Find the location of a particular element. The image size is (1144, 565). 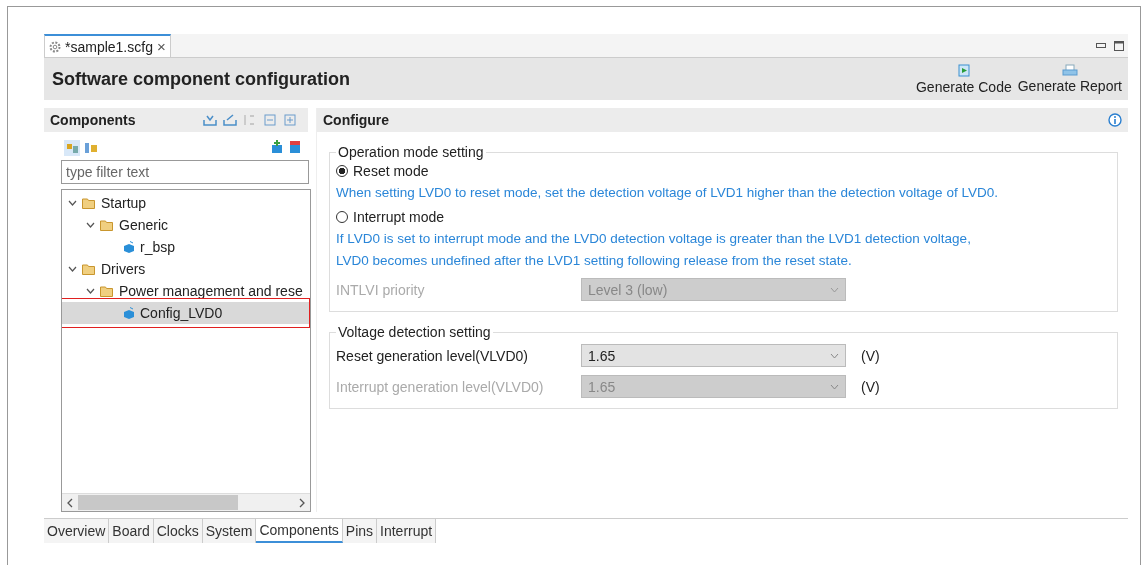

tray-icon is located at coordinates (1069, 69).